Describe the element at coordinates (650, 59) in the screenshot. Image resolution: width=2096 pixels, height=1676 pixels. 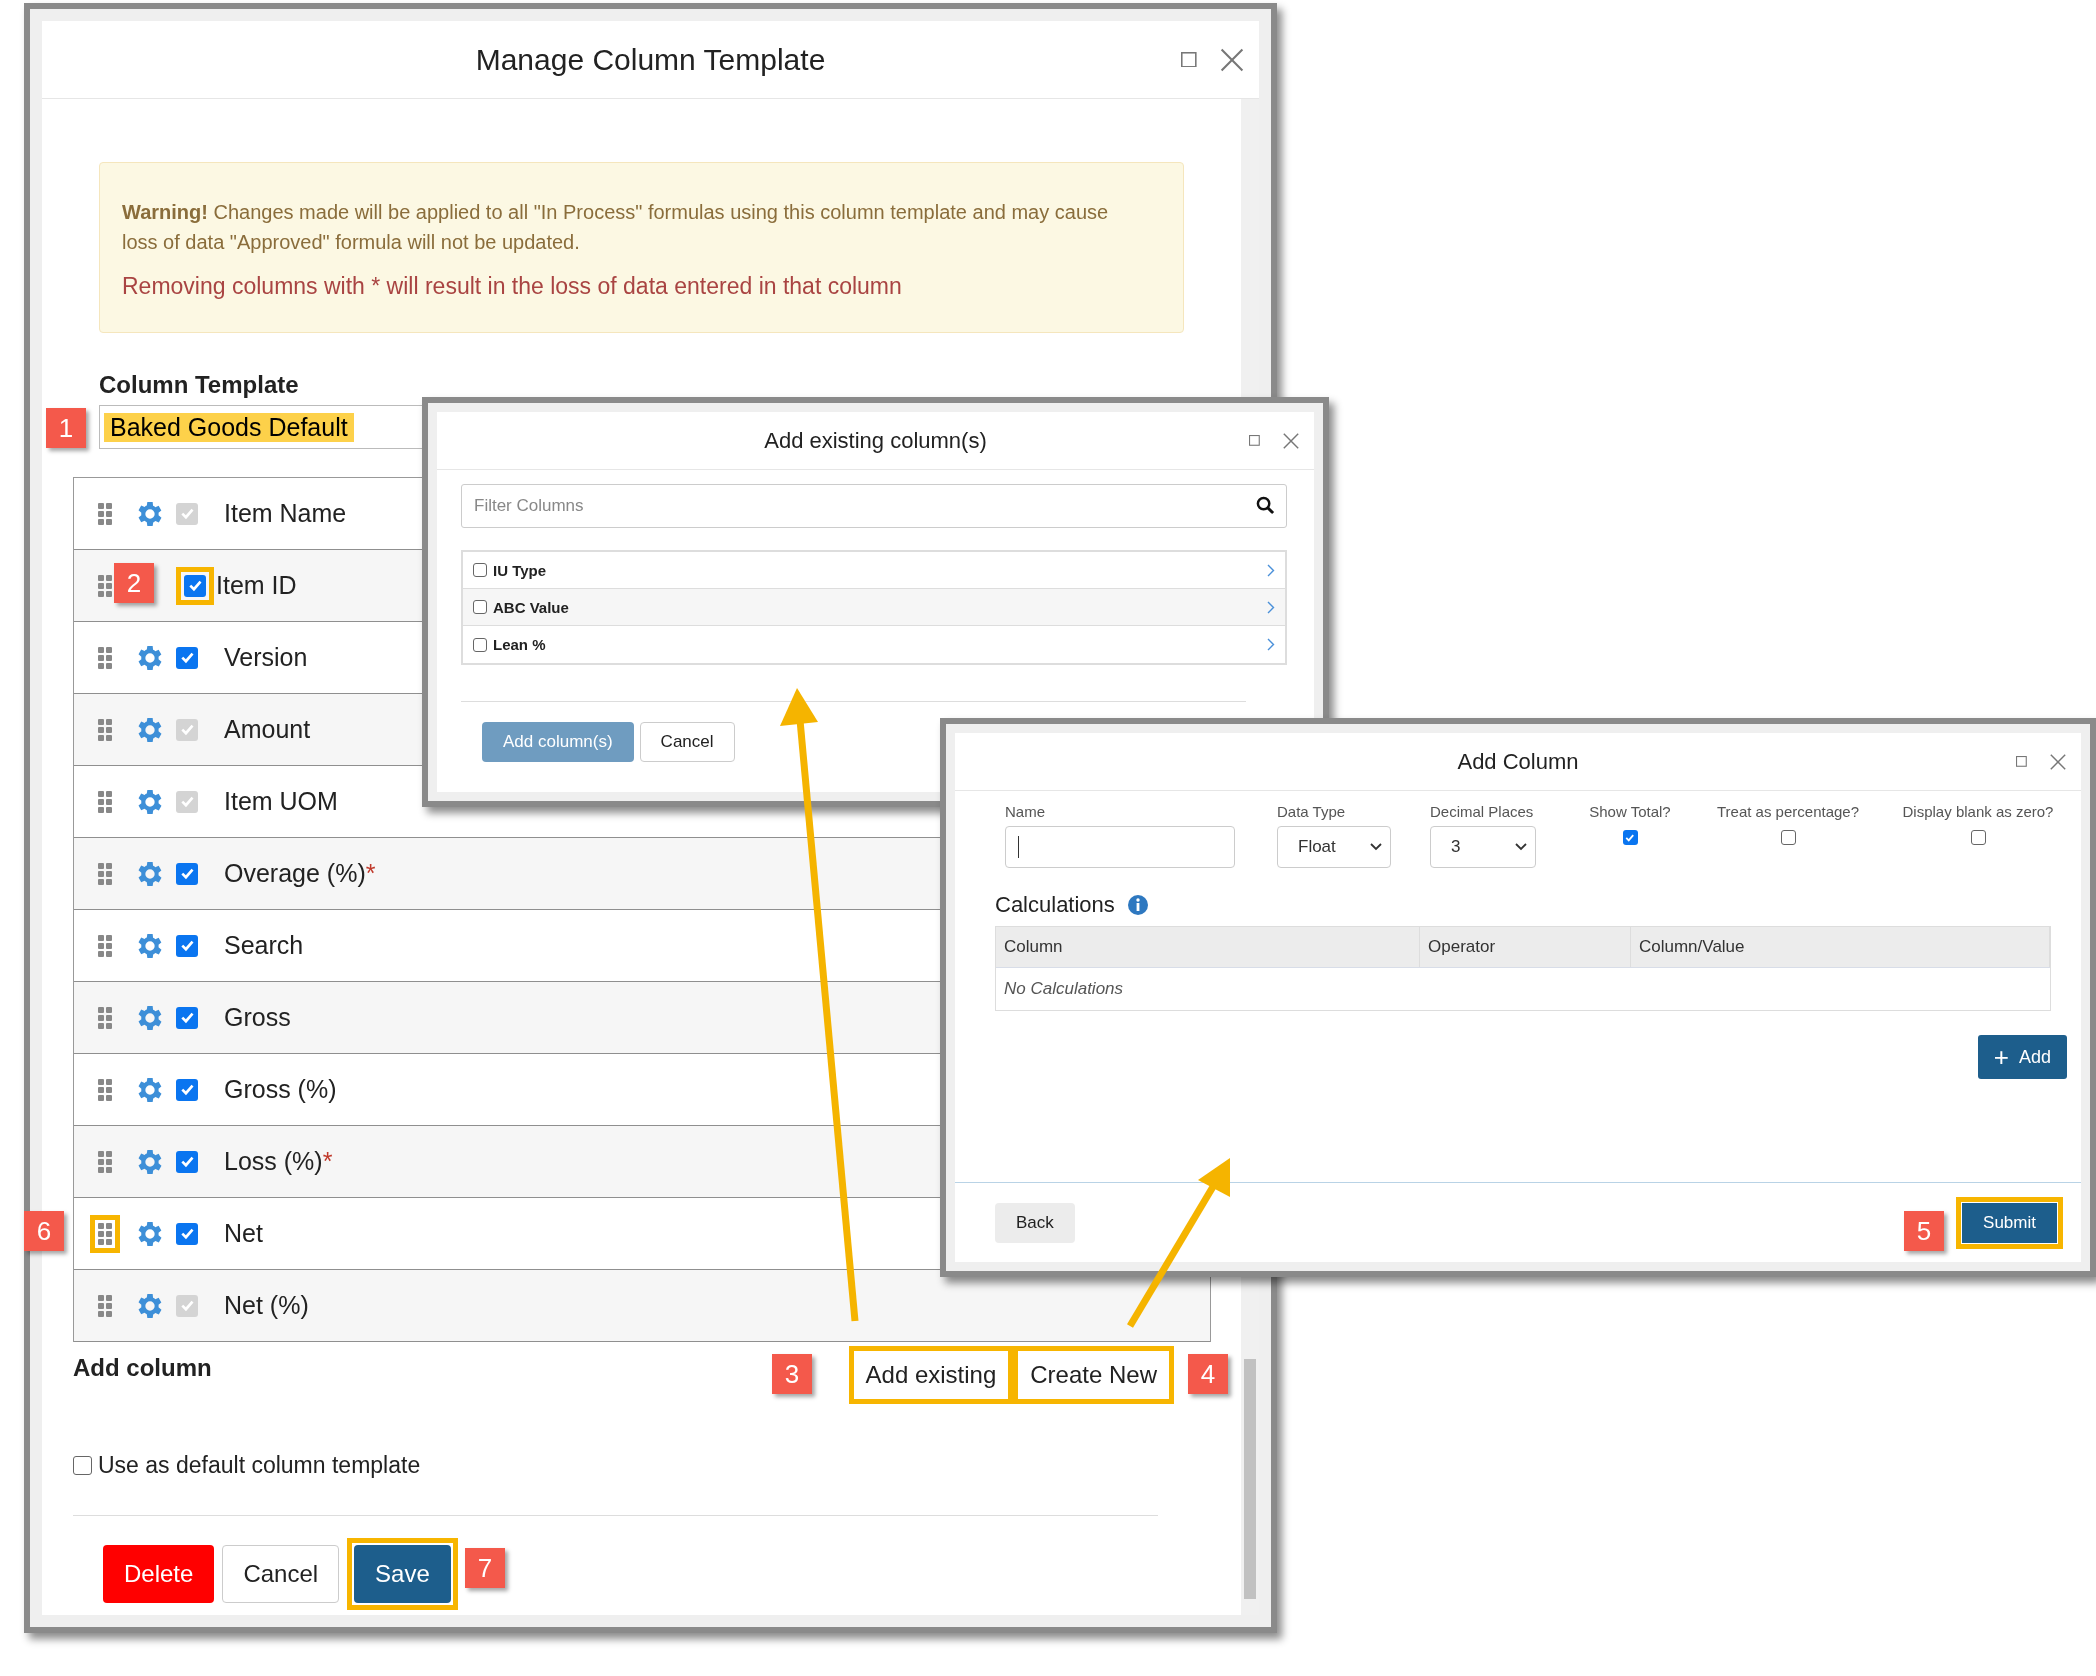
I see `window-title: Manage Column Template` at that location.